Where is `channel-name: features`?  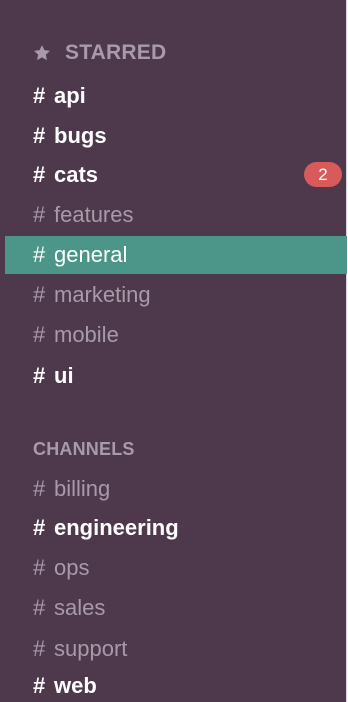 channel-name: features is located at coordinates (94, 214).